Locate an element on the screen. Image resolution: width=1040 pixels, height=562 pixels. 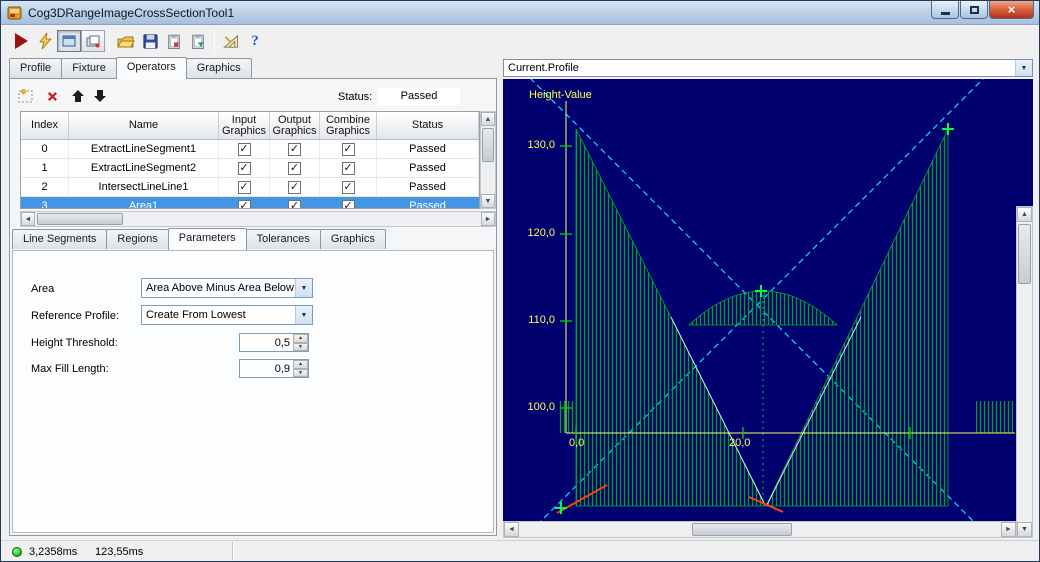
title-bar: Cog3DRangeImageCrossSectionTool1 × is located at coordinates (520, 13).